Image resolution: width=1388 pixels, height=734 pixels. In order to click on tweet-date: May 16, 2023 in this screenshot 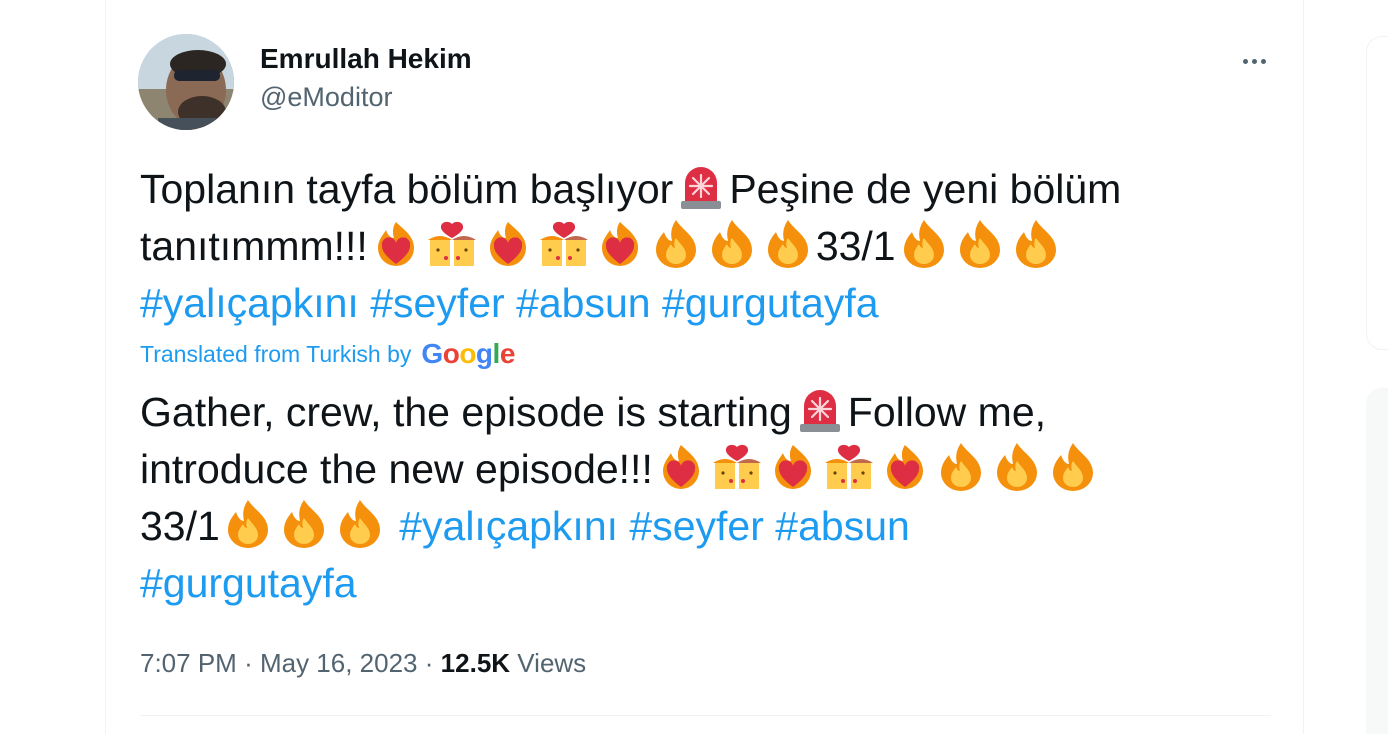, I will do `click(339, 663)`.